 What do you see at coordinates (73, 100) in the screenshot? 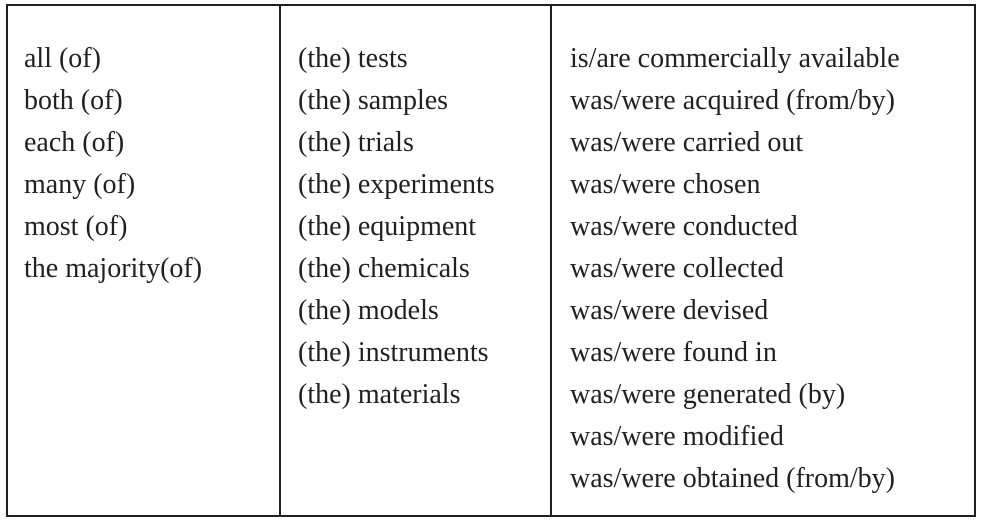
I see `quantifier-item: both (of)` at bounding box center [73, 100].